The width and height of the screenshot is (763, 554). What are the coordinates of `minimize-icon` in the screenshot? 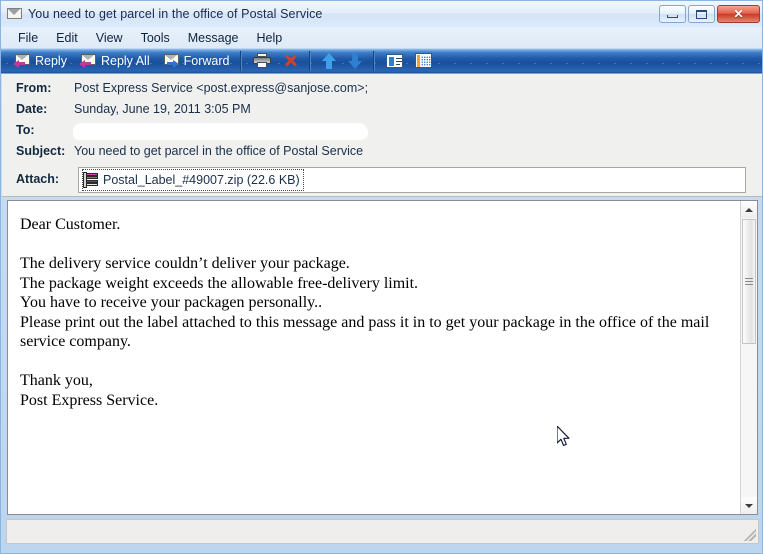 It's located at (672, 16).